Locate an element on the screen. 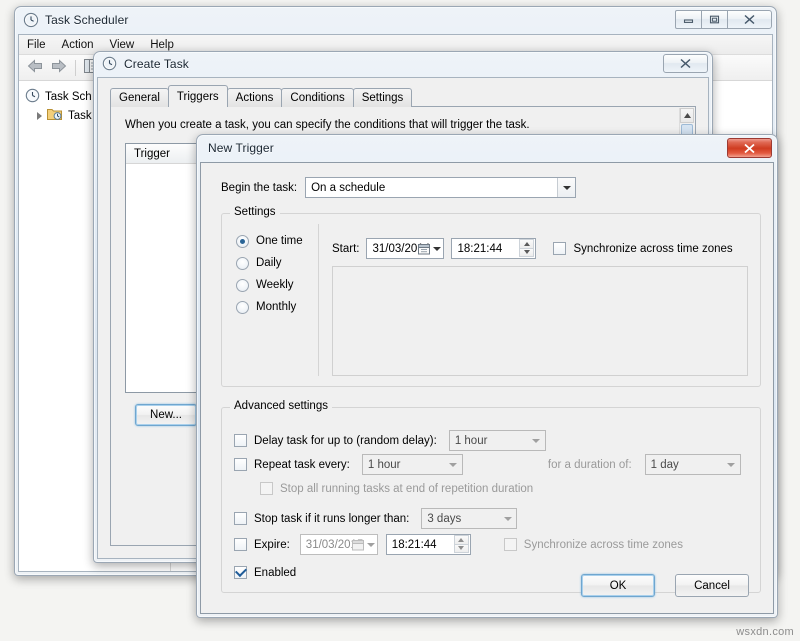 This screenshot has height=641, width=800. delay-task-checkbox: Delay task for up to (random delay): is located at coordinates (335, 440).